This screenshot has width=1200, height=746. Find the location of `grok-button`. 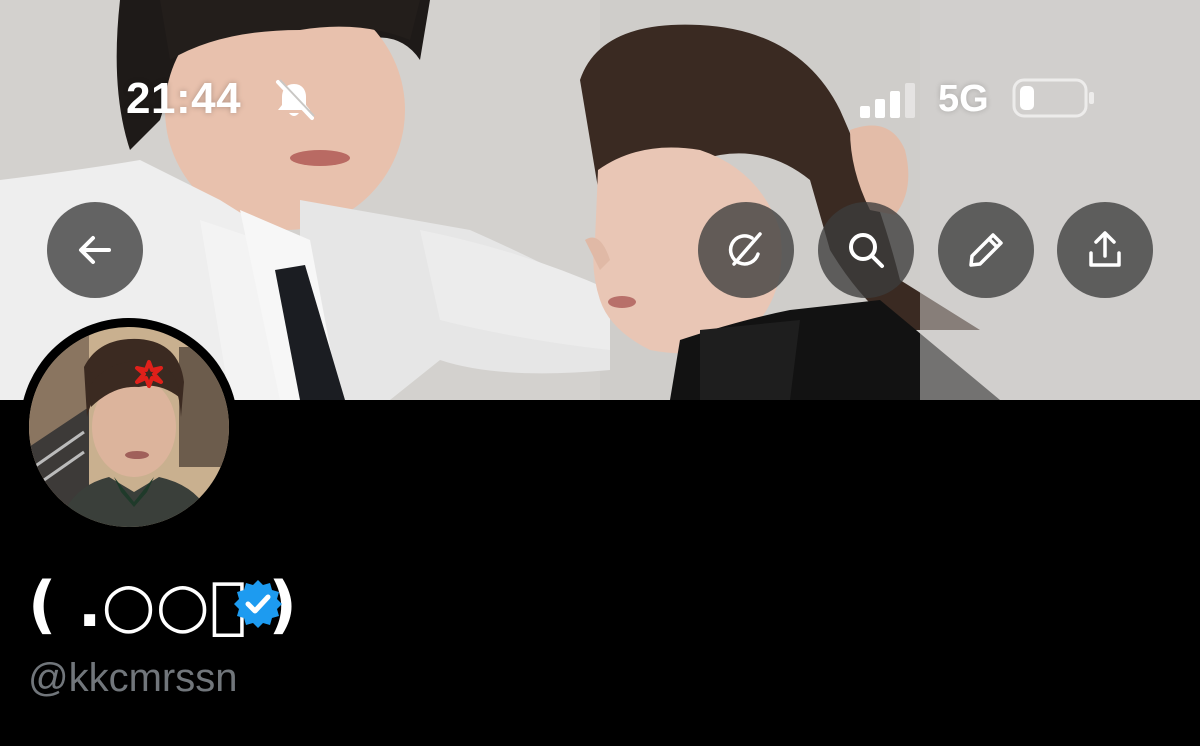

grok-button is located at coordinates (746, 250).